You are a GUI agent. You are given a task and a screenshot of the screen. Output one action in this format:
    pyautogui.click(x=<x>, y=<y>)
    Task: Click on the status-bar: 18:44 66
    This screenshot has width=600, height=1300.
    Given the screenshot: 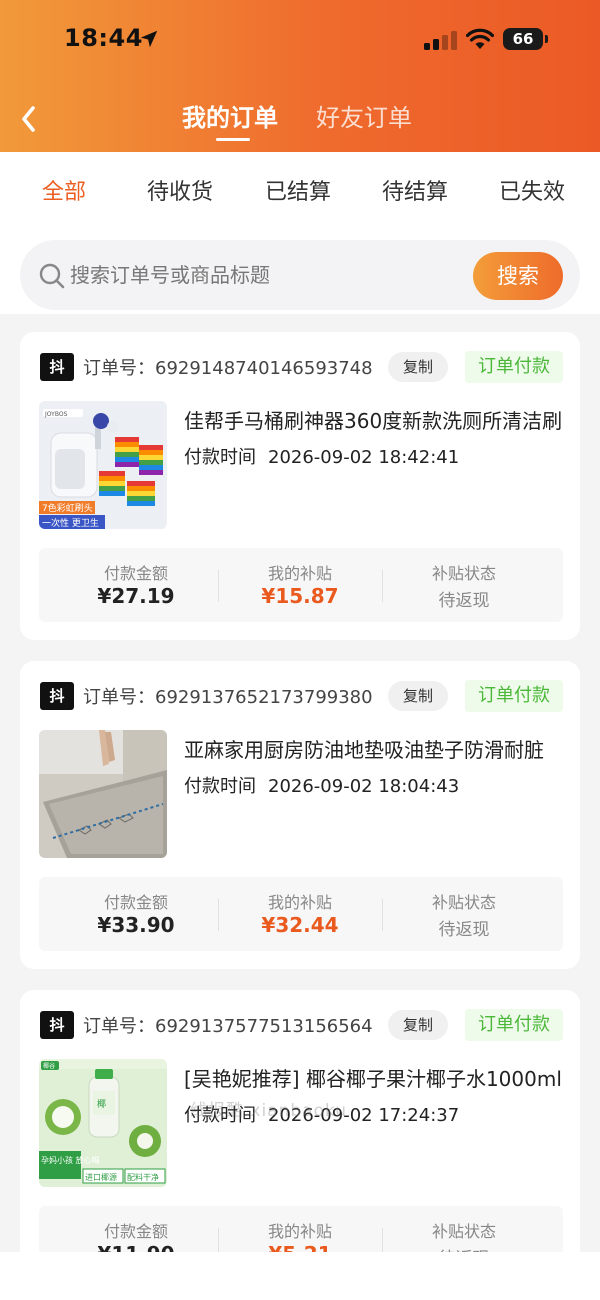 What is the action you would take?
    pyautogui.click(x=300, y=40)
    